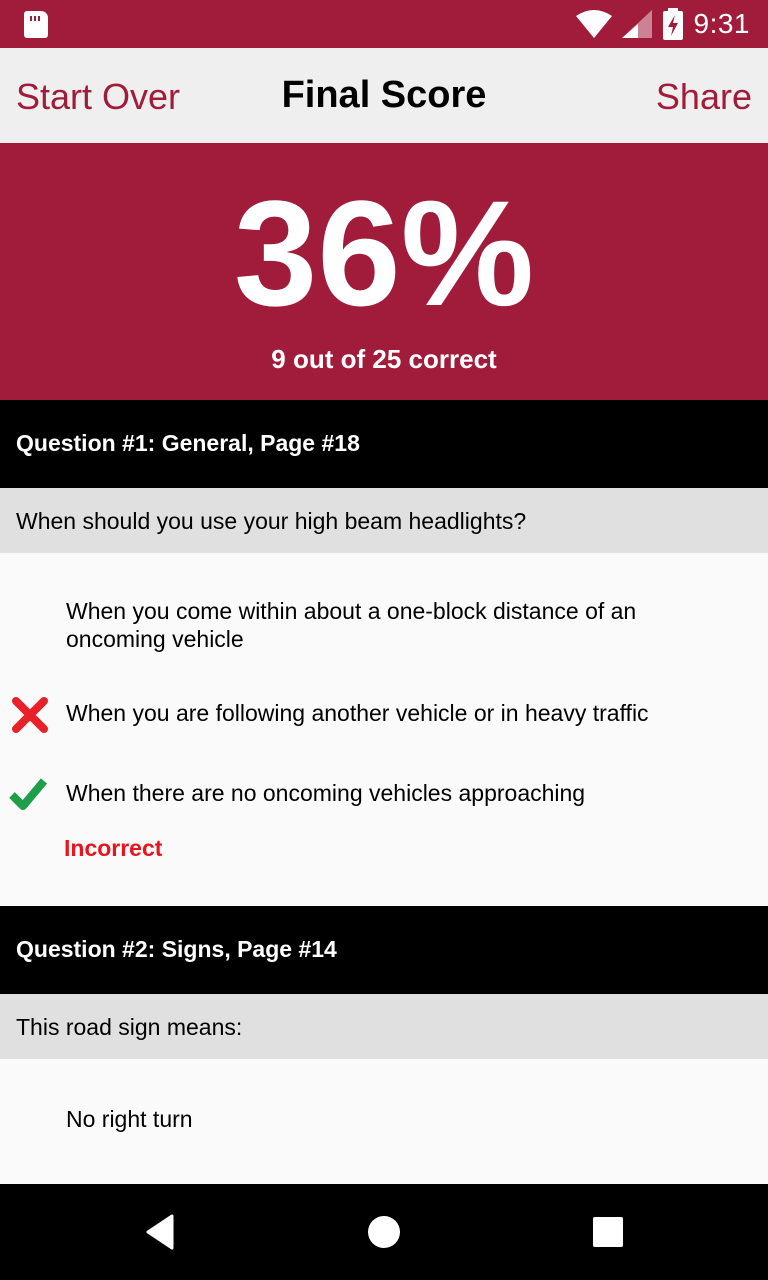 This screenshot has height=1280, width=768. I want to click on back-icon, so click(160, 1232).